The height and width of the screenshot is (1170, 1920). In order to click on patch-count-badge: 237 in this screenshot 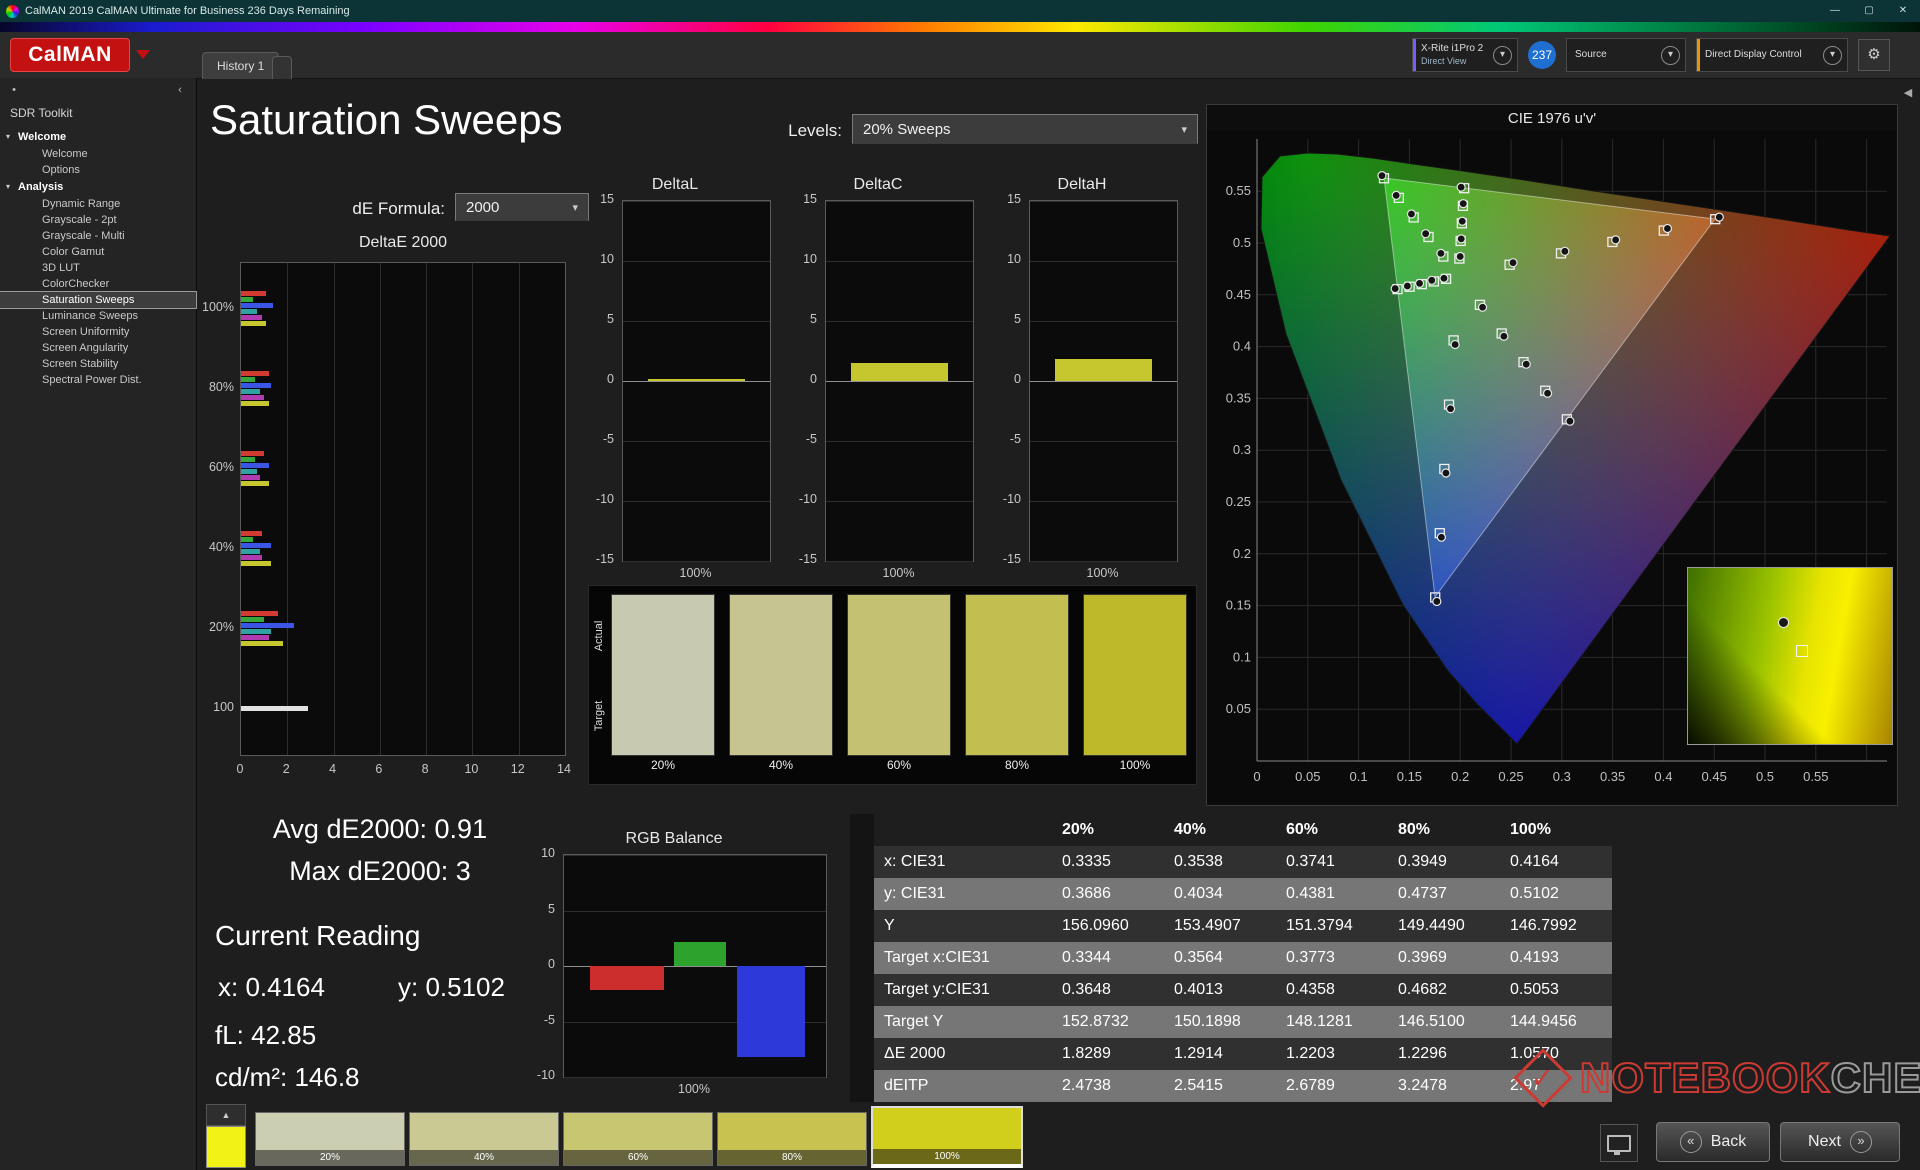, I will do `click(1542, 55)`.